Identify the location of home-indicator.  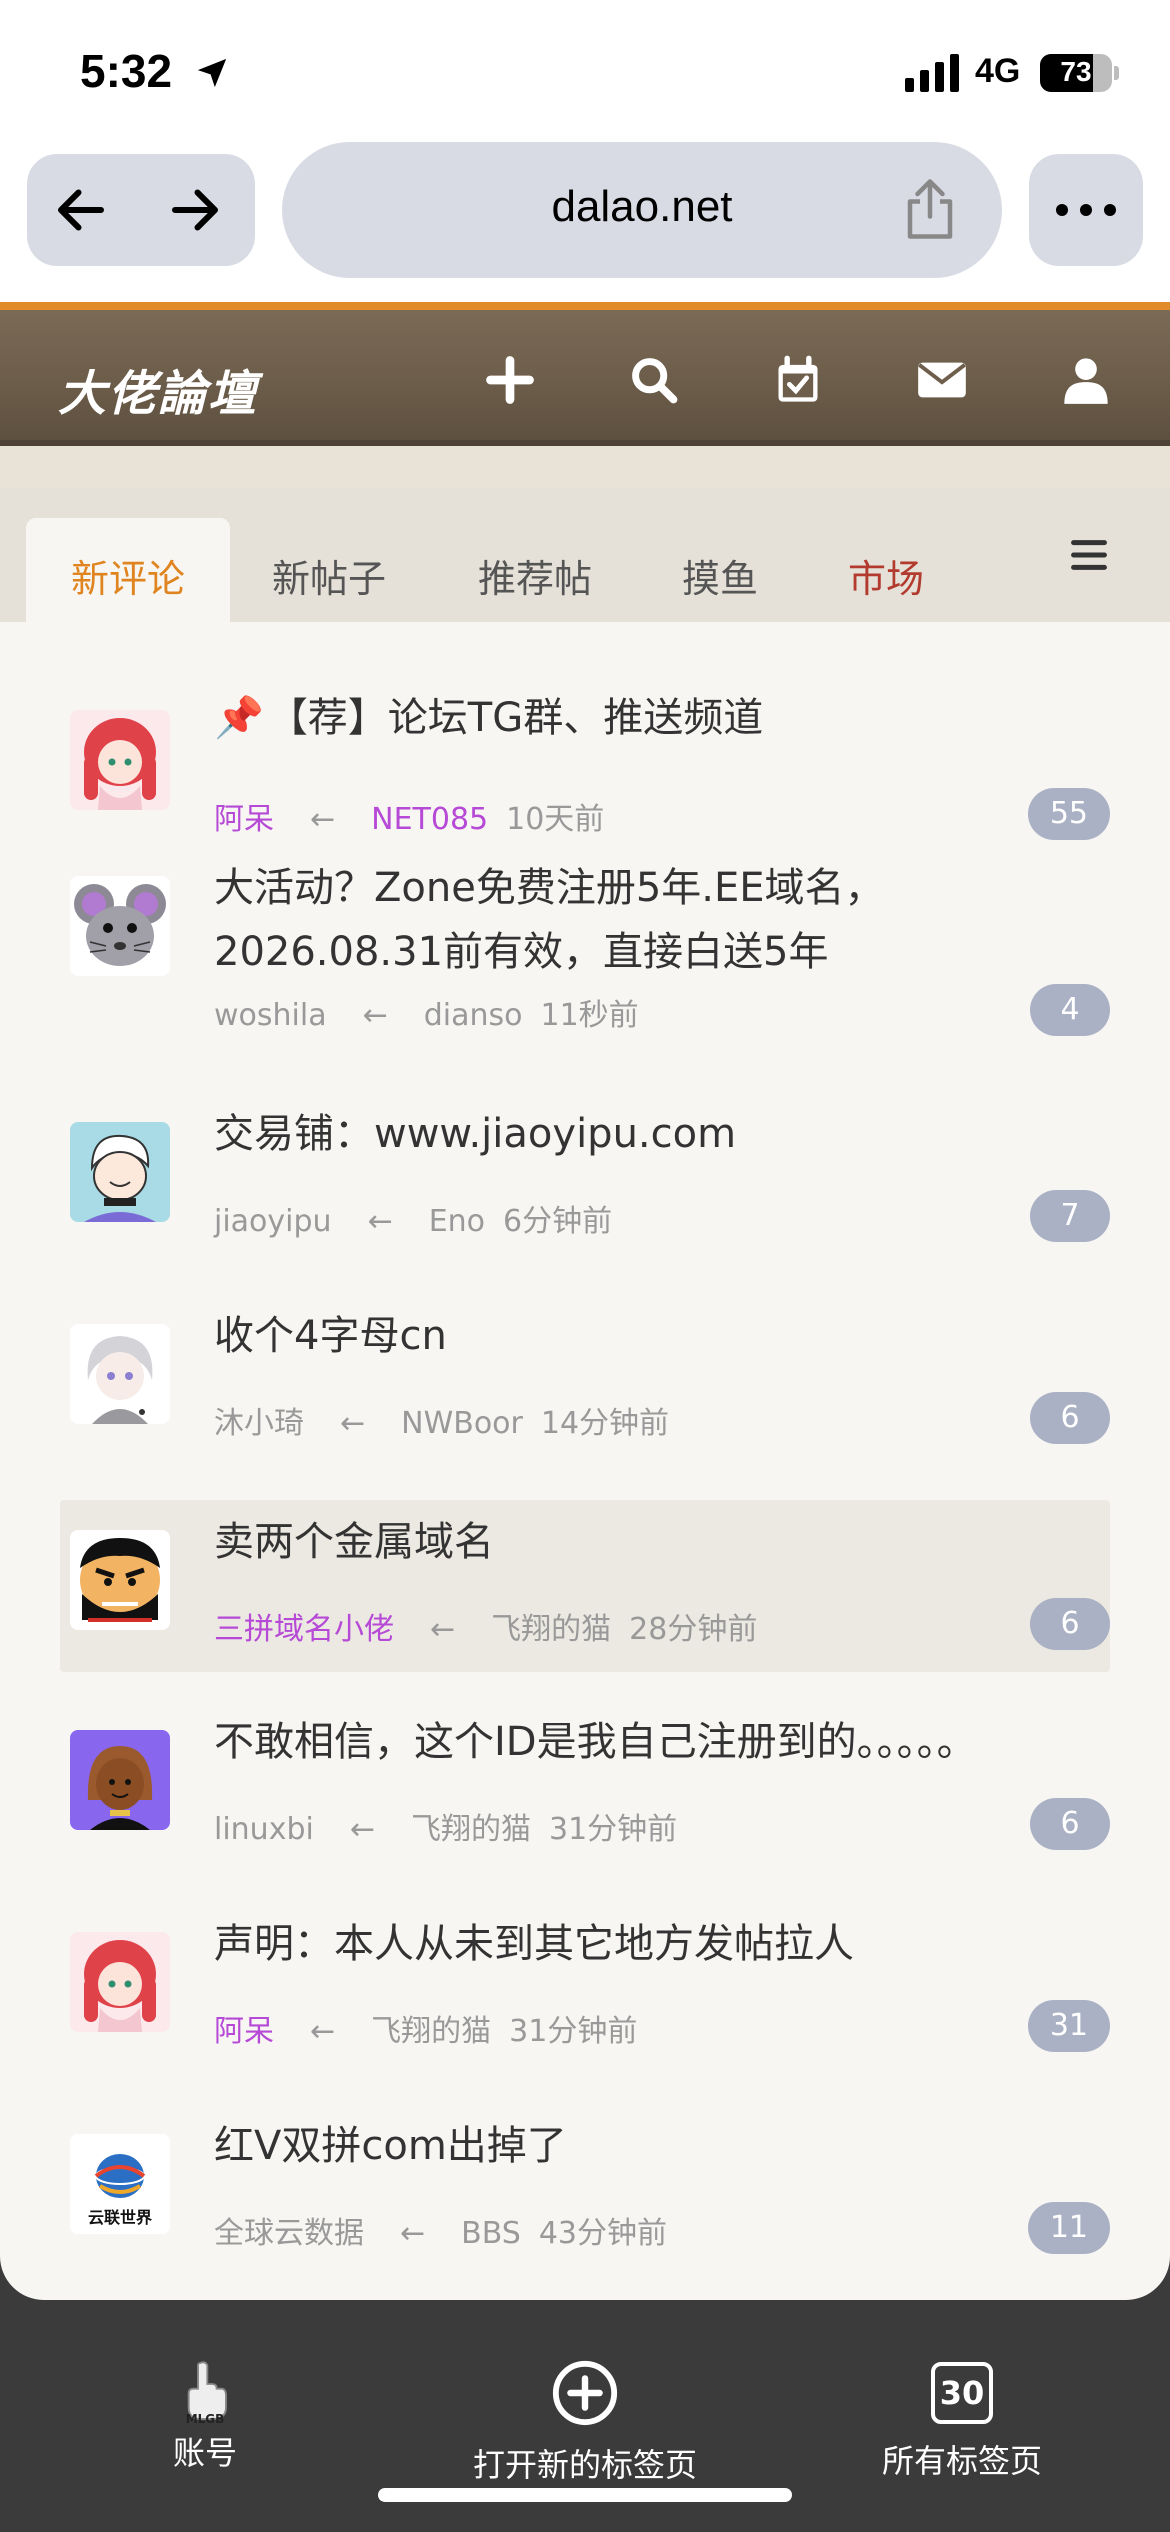
(585, 2495).